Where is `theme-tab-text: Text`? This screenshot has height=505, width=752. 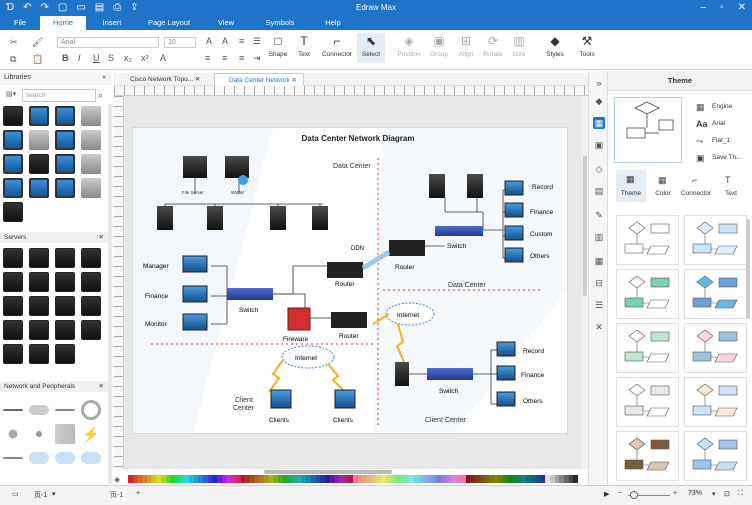
theme-tab-text: Text is located at coordinates (731, 193).